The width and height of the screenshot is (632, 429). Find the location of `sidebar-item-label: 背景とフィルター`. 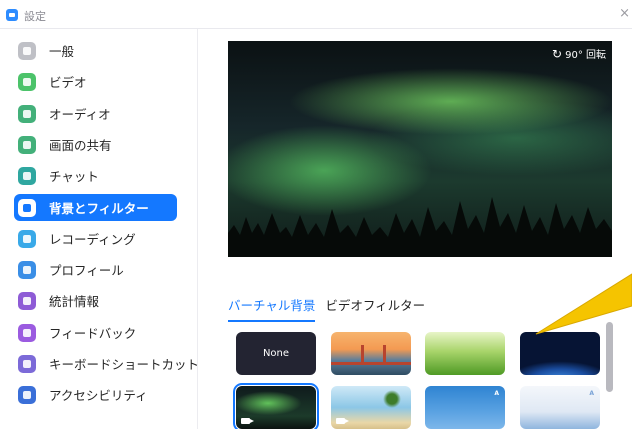

sidebar-item-label: 背景とフィルター is located at coordinates (99, 208).